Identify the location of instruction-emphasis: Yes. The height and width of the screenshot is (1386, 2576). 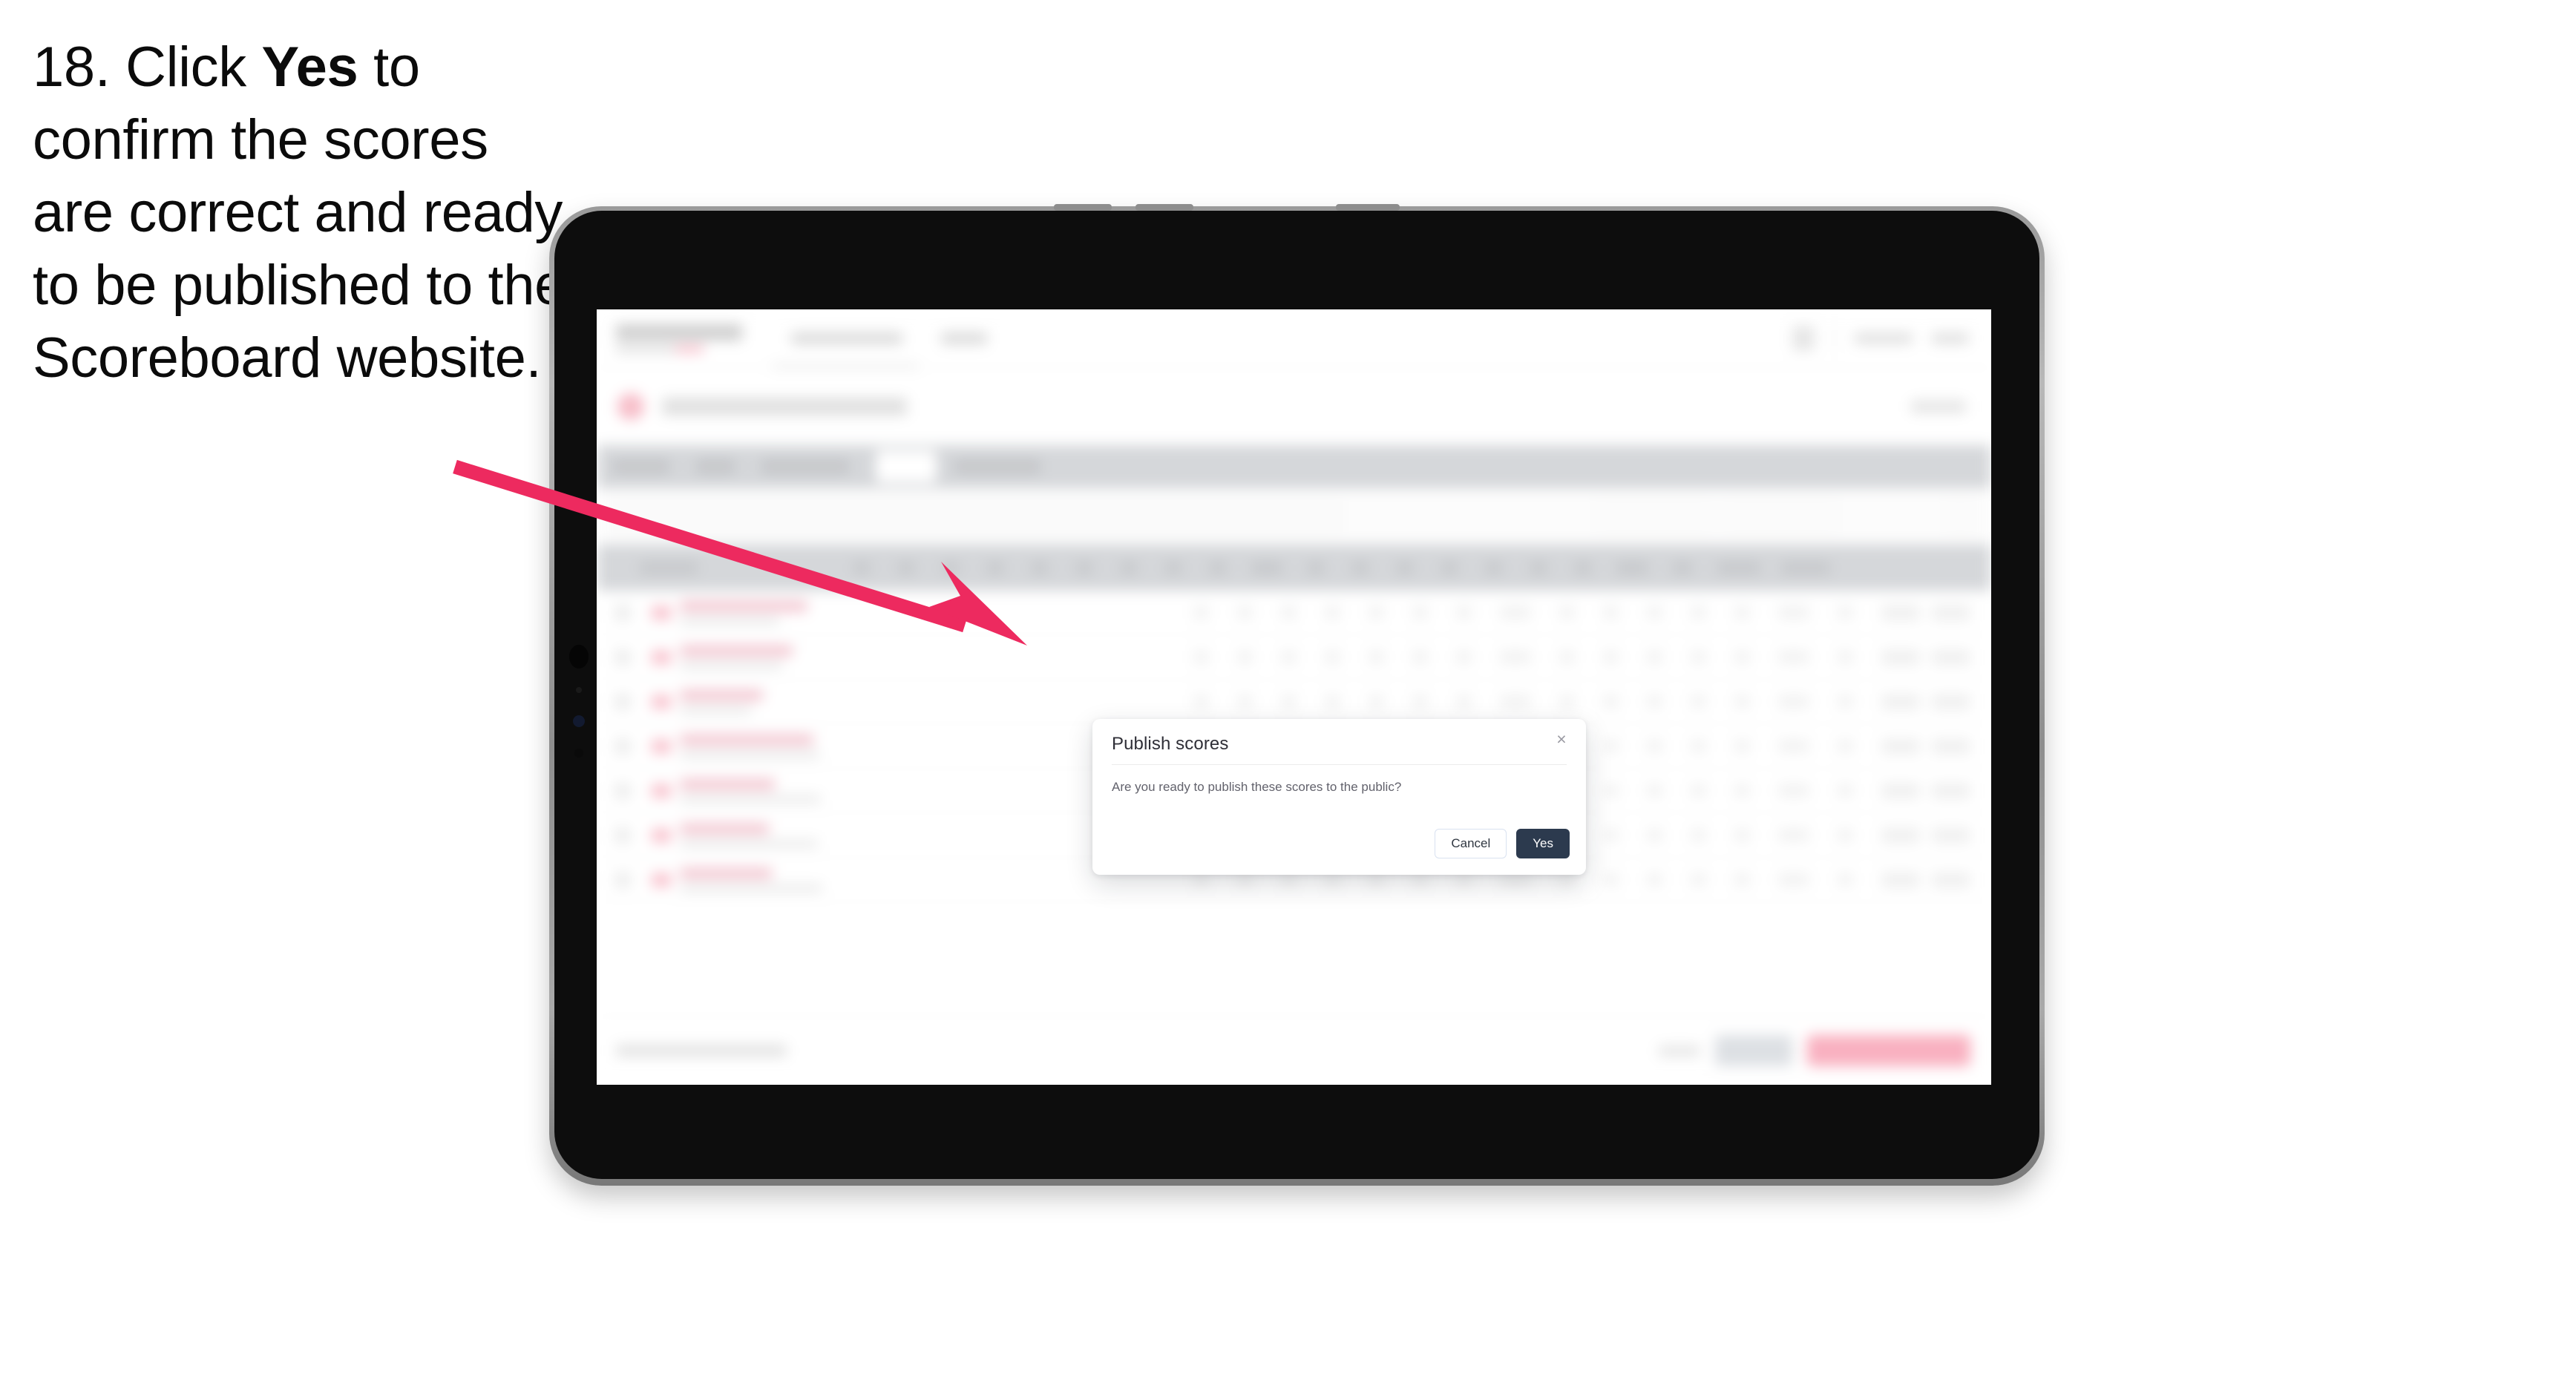
(309, 67).